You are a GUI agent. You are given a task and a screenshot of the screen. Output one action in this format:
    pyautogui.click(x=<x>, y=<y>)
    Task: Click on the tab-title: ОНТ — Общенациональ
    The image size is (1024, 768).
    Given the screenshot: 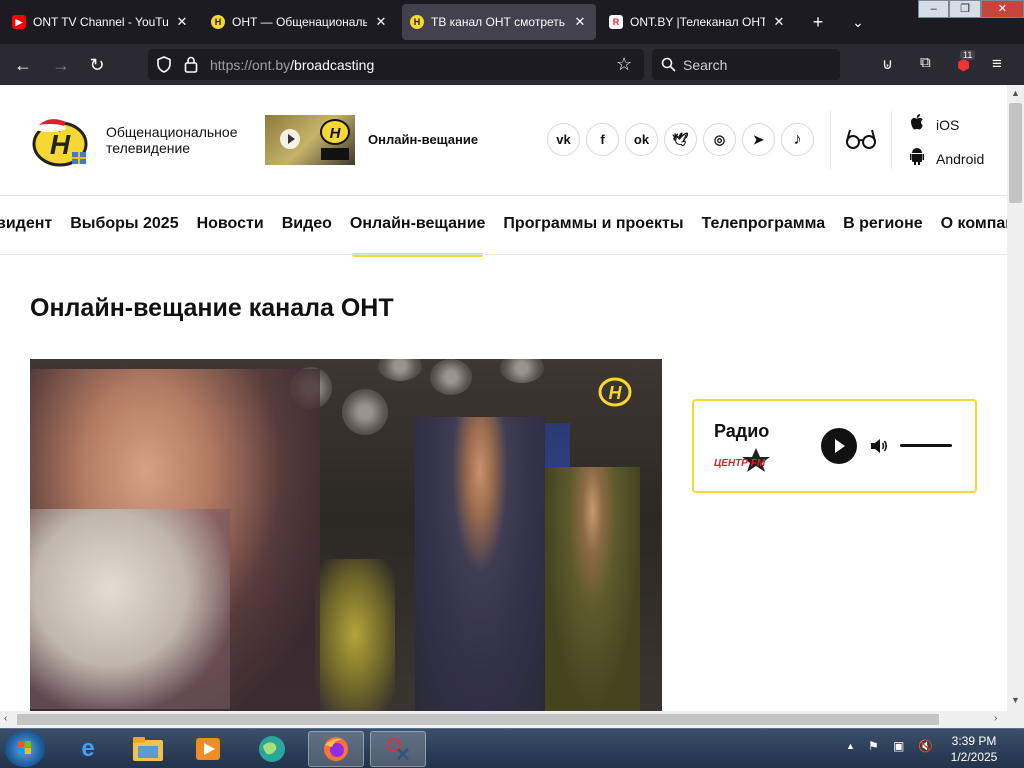 What is the action you would take?
    pyautogui.click(x=299, y=22)
    